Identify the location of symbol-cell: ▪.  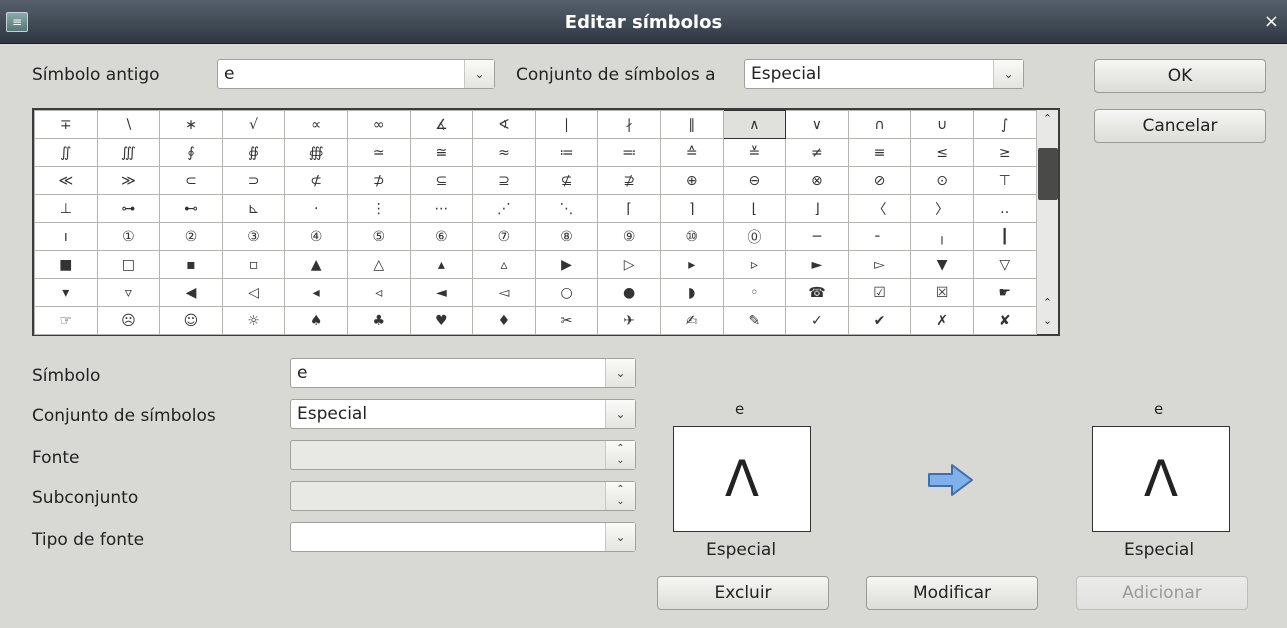
(191, 264).